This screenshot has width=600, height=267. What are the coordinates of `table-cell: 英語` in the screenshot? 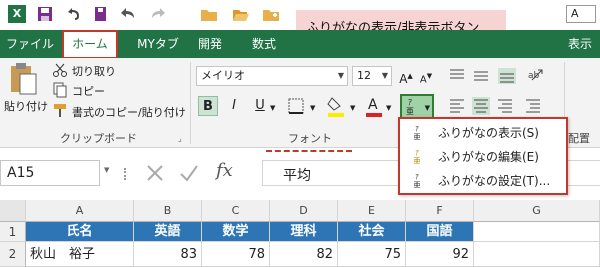 It's located at (168, 232).